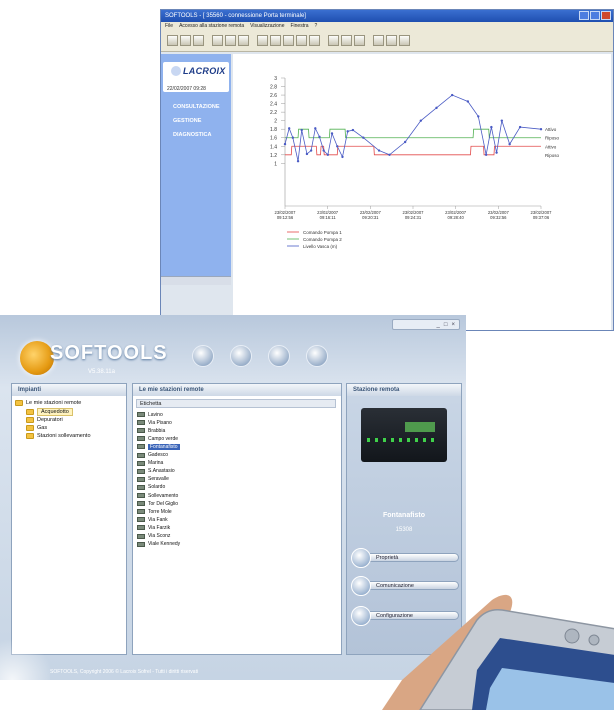  I want to click on station-list-item: Marina, so click(150, 463).